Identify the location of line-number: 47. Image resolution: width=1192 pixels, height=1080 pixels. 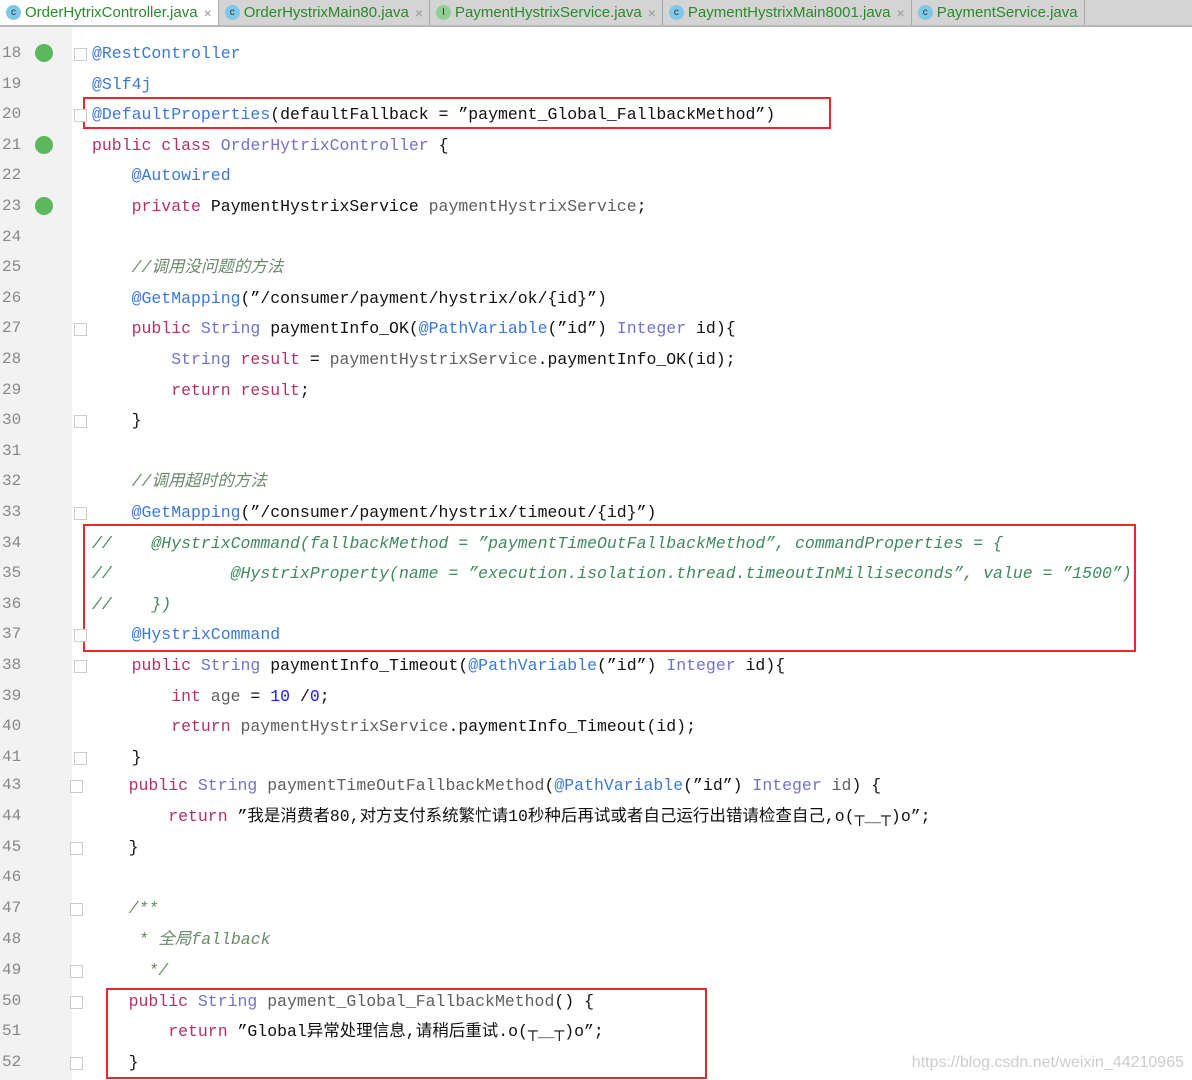
(12, 908).